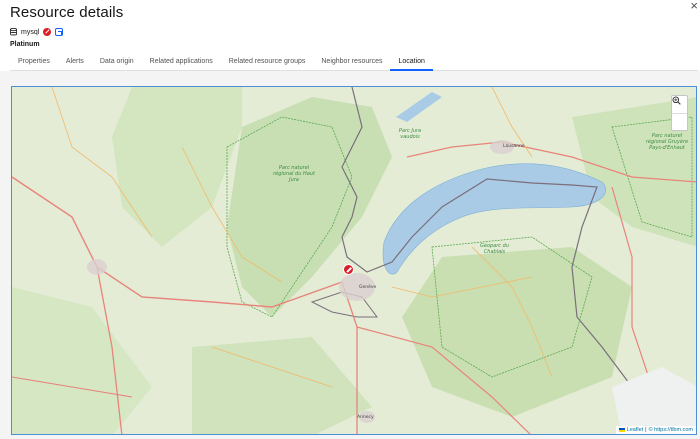  What do you see at coordinates (67, 12) in the screenshot?
I see `page-title: Resource details` at bounding box center [67, 12].